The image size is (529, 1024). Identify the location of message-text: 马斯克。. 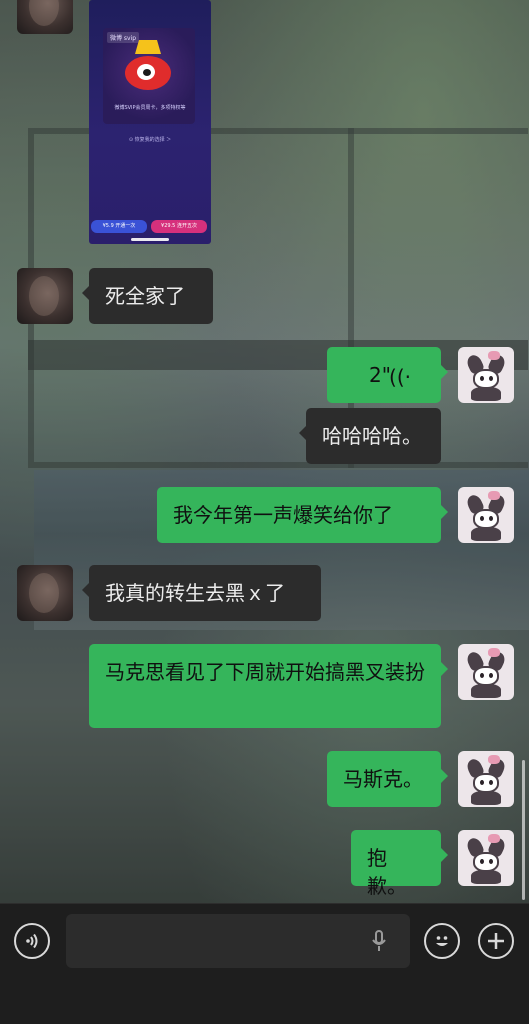
(383, 779).